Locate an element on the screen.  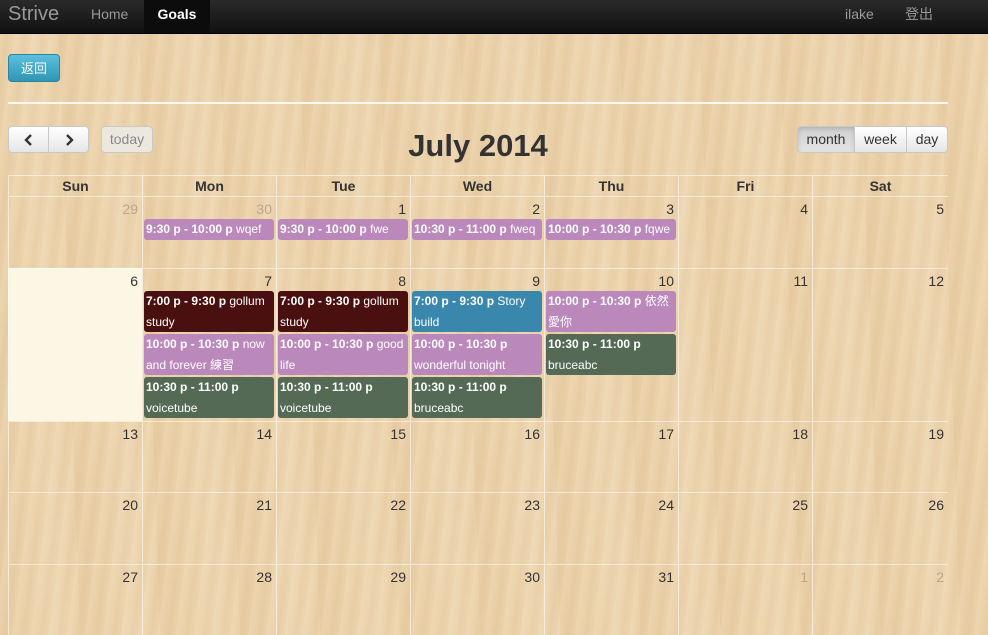
day-cell: 21 is located at coordinates (209, 528).